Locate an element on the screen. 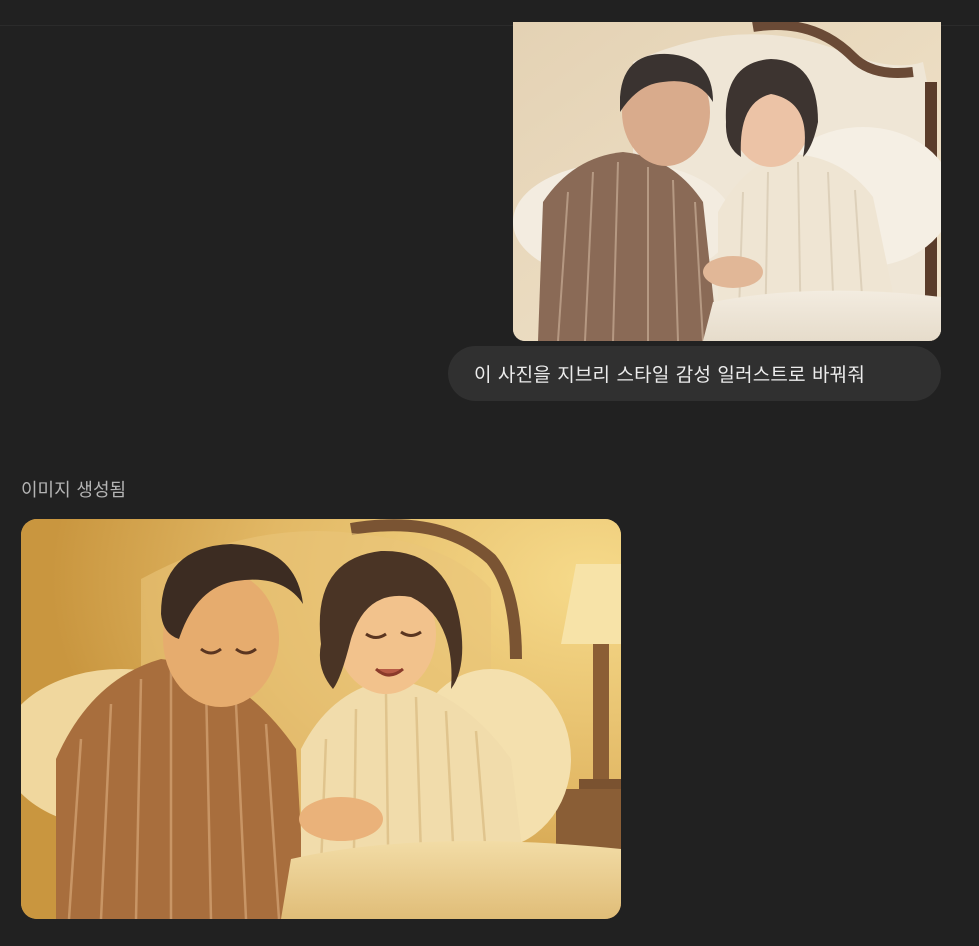 The width and height of the screenshot is (979, 946). user-message-bubble: 이 사진을 지브리 스타일 감성 일러스트로 바꿔줘 is located at coordinates (694, 373).